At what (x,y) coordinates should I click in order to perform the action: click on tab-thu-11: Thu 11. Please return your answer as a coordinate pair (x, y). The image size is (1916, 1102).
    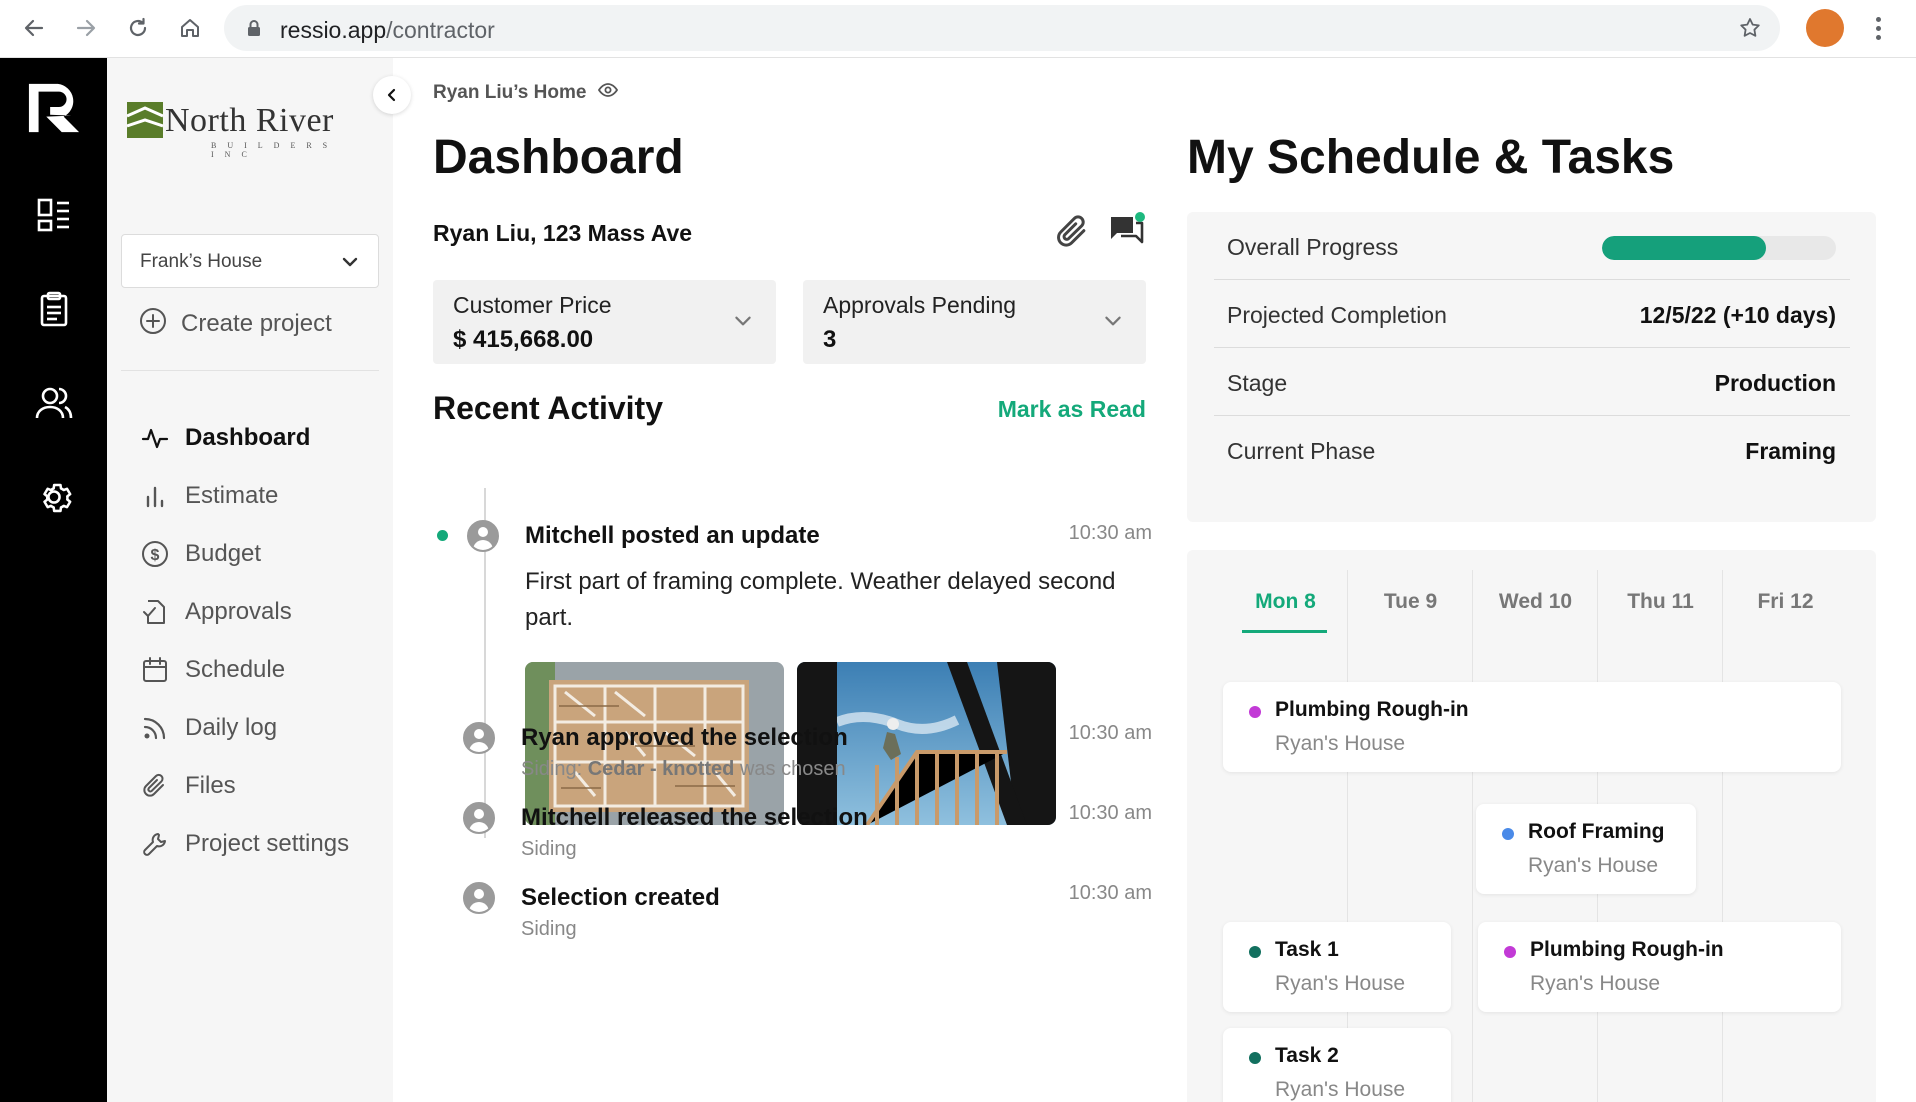
    Looking at the image, I should click on (1660, 602).